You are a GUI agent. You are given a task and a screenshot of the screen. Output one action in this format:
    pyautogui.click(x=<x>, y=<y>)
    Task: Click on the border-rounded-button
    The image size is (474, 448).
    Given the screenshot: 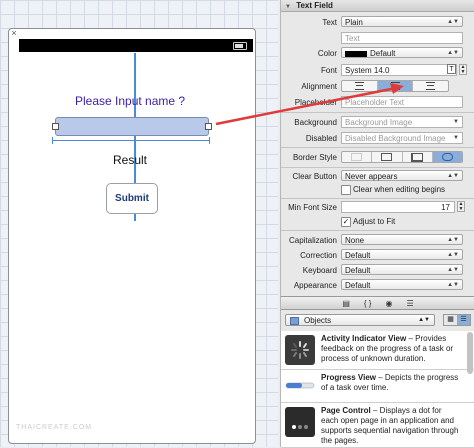 What is the action you would take?
    pyautogui.click(x=447, y=157)
    